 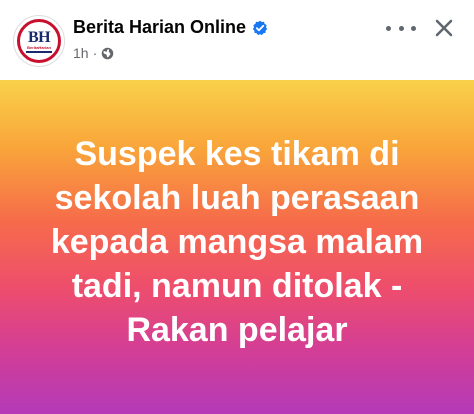 I want to click on close-icon, so click(x=444, y=28).